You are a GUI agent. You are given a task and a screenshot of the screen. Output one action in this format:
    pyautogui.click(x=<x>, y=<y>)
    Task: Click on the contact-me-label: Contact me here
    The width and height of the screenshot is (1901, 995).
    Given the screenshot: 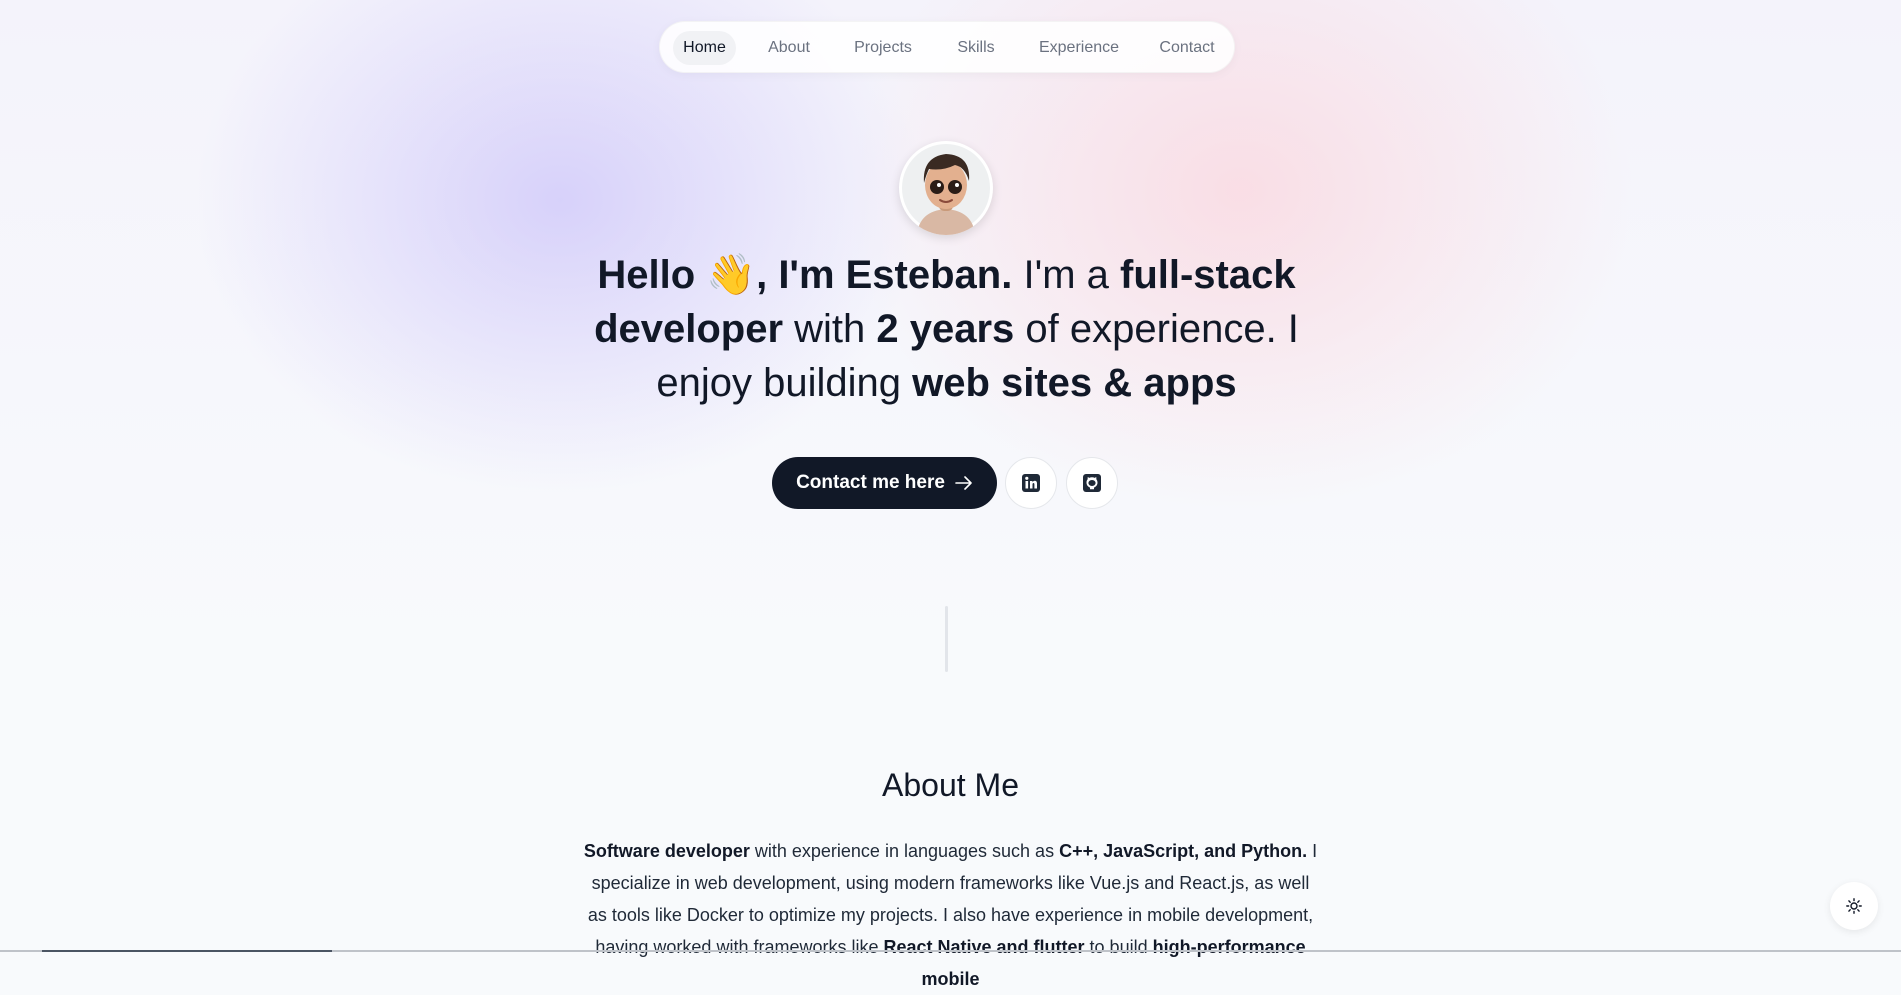 What is the action you would take?
    pyautogui.click(x=870, y=482)
    